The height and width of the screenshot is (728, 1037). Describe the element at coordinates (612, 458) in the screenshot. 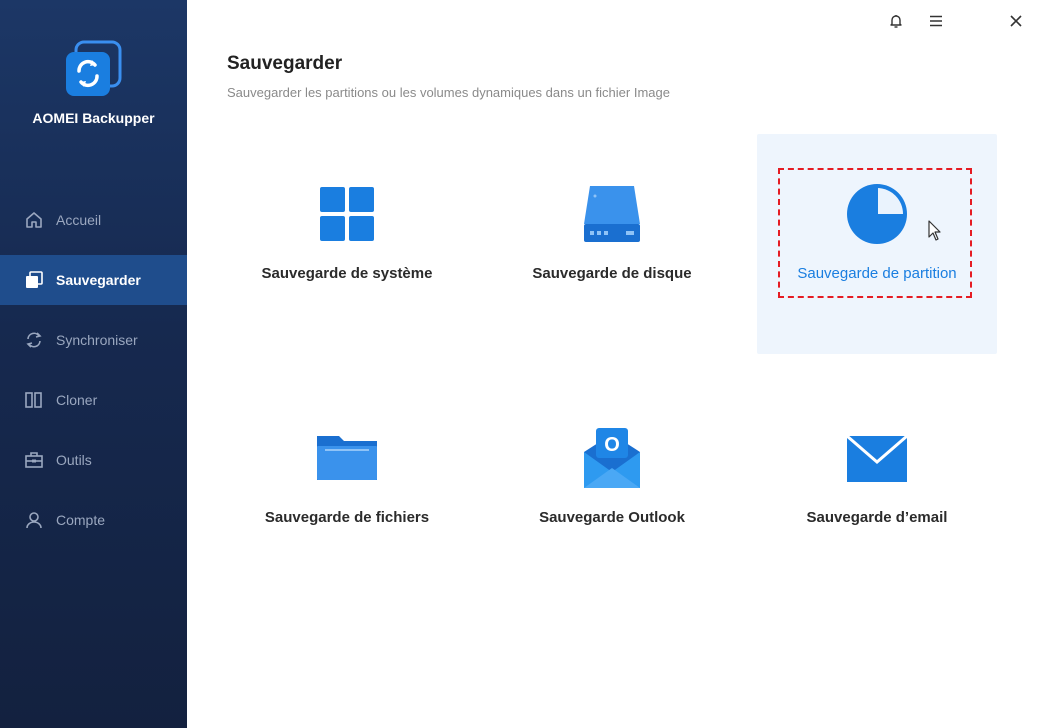

I see `outlook-icon: O` at that location.